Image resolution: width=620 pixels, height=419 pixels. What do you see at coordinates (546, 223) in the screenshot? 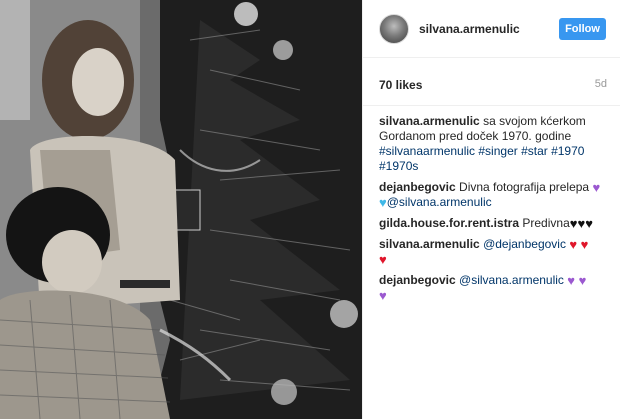
I see `comment-text: Predivna` at bounding box center [546, 223].